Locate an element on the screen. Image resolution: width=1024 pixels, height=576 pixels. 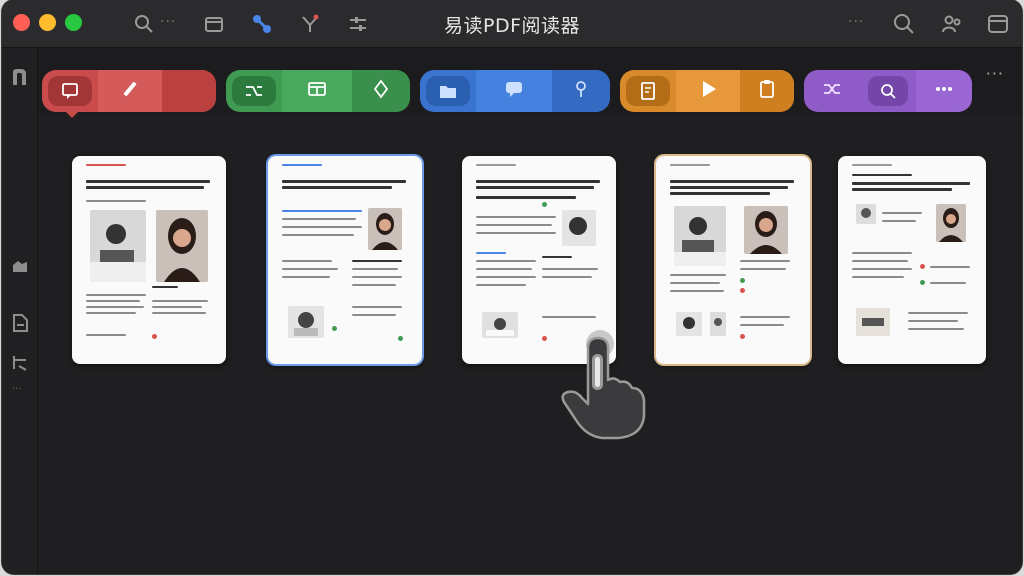
annotate-extra-slot is located at coordinates (189, 91).